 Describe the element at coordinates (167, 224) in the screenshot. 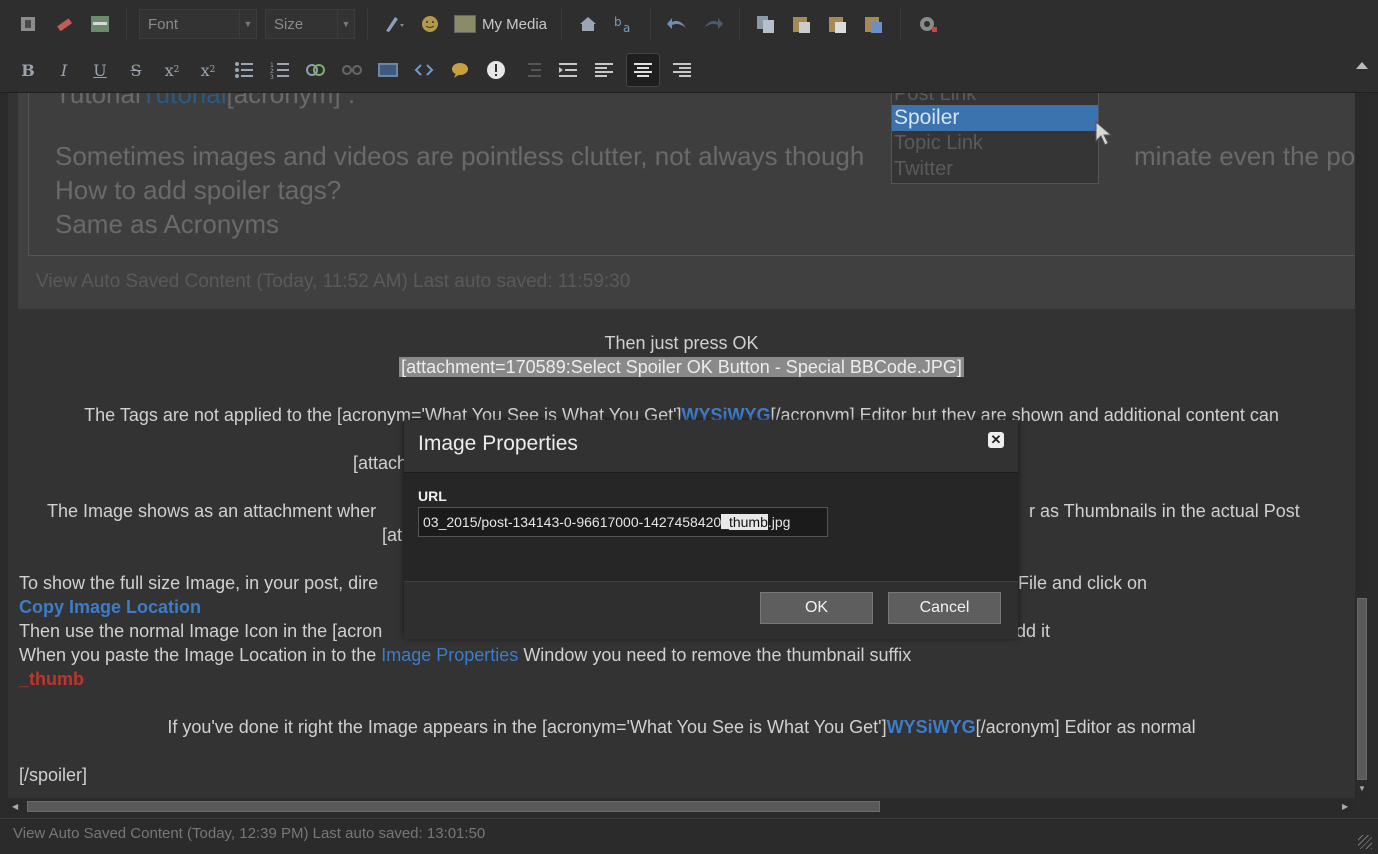

I see `quote-line-3: Same as Acronyms` at that location.